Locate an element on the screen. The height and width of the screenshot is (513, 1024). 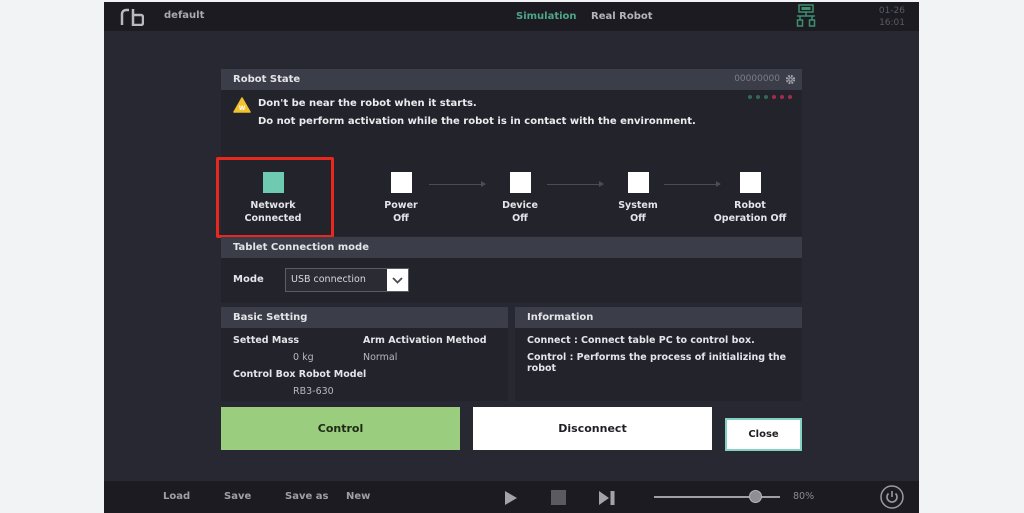
bottom-bar: Load Save Save as New 80% is located at coordinates (511, 497).